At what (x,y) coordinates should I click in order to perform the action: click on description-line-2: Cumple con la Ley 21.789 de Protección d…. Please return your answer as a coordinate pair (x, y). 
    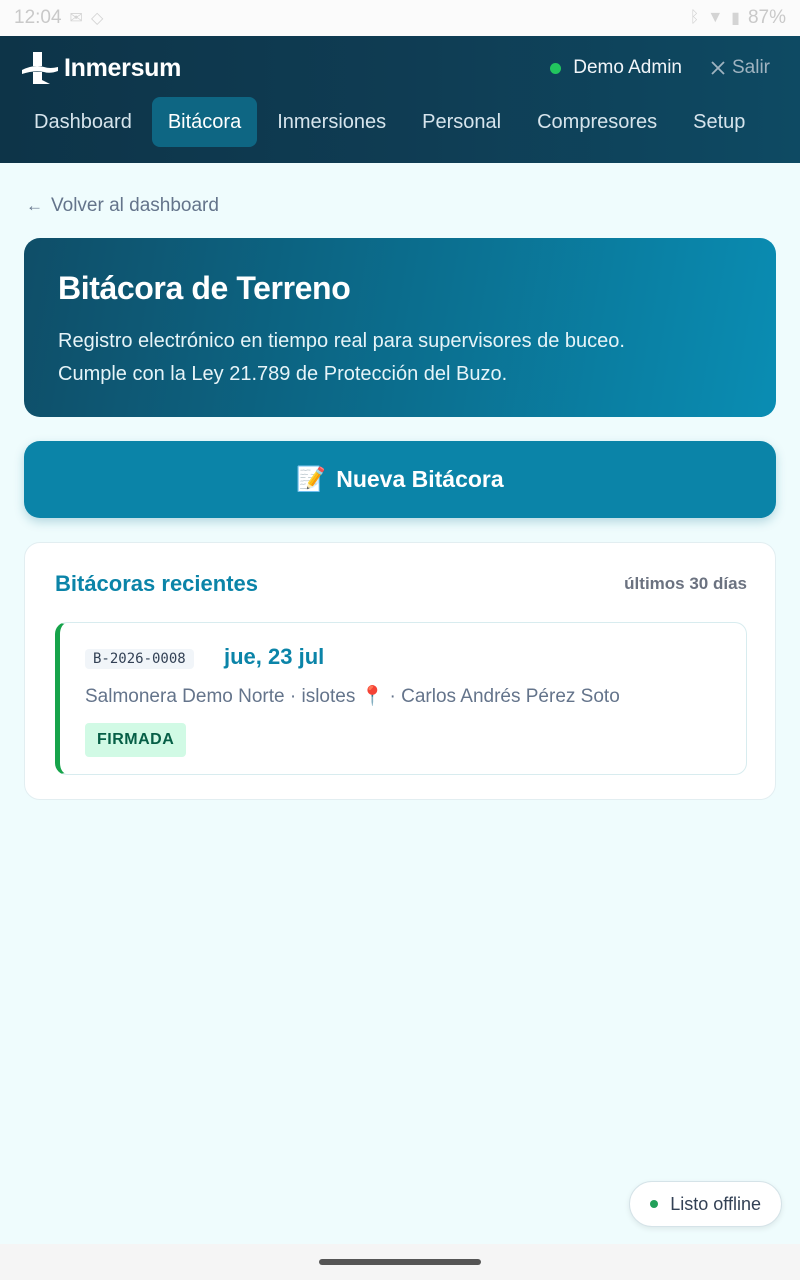
    Looking at the image, I should click on (283, 374).